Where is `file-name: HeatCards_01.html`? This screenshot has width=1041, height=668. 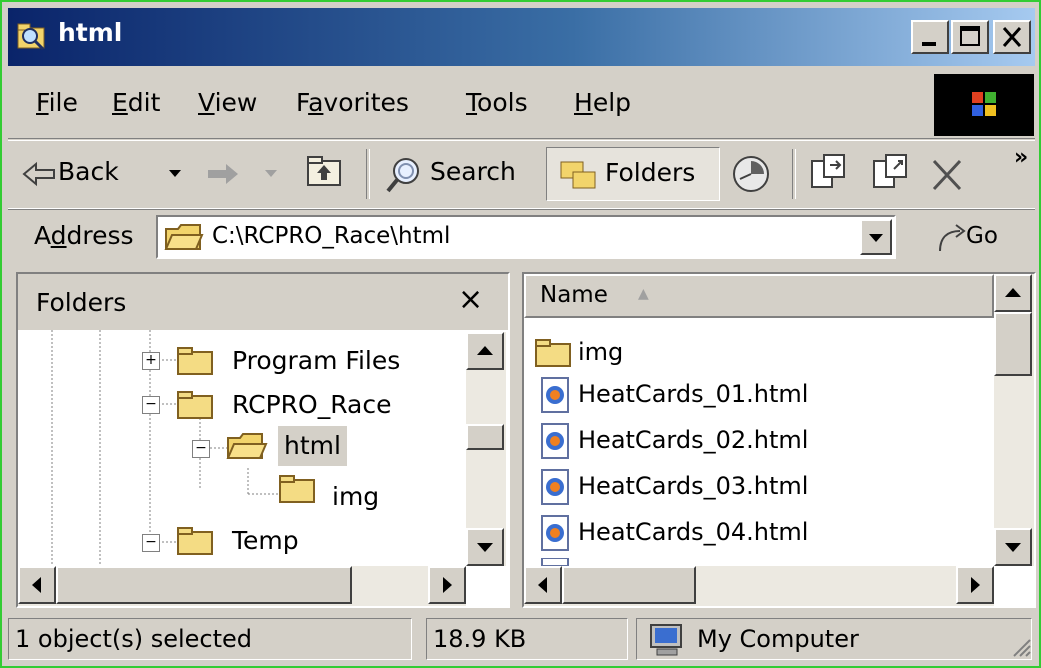
file-name: HeatCards_01.html is located at coordinates (693, 394).